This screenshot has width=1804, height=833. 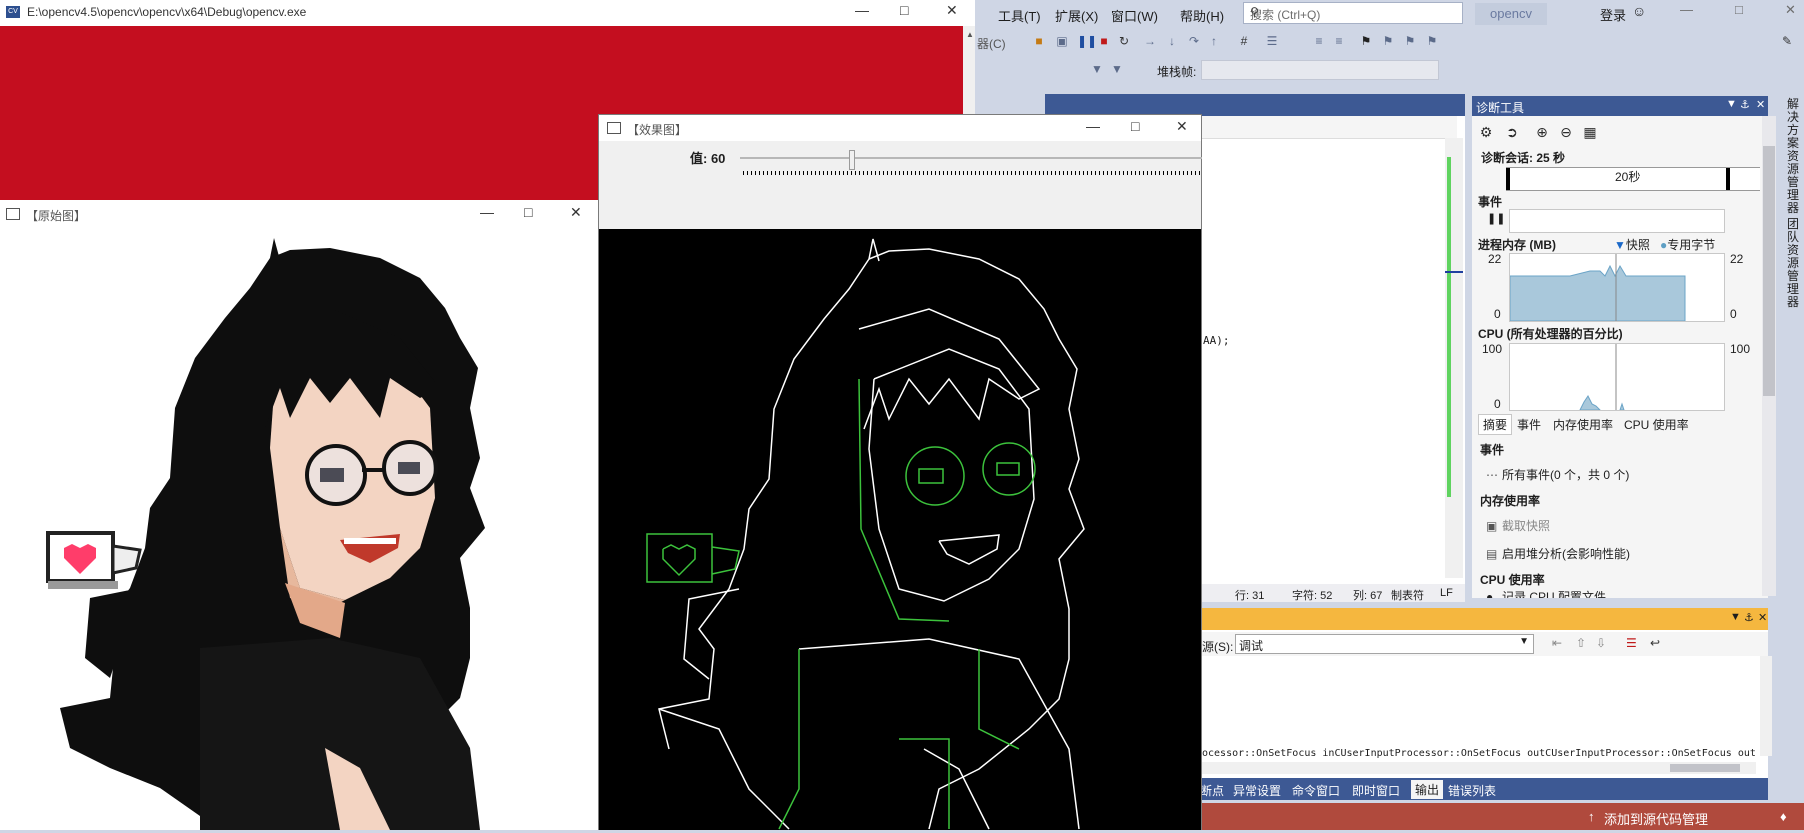 I want to click on bookmark-clear-icon: ⚑, so click(x=1432, y=41).